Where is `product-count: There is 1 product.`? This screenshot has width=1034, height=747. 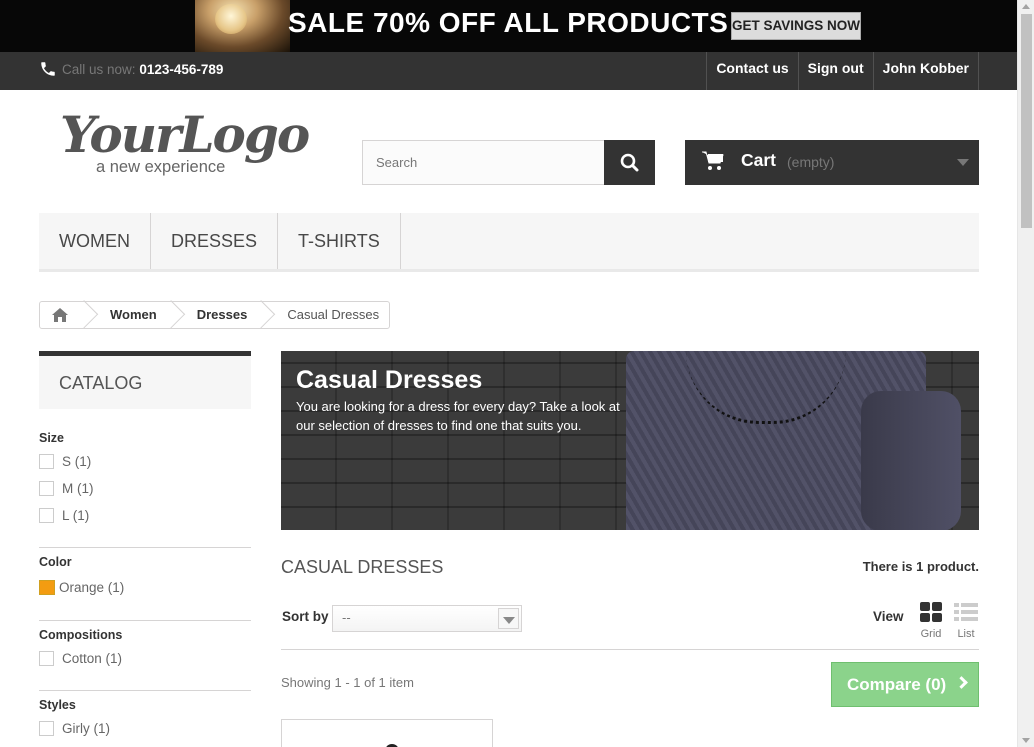
product-count: There is 1 product. is located at coordinates (920, 566).